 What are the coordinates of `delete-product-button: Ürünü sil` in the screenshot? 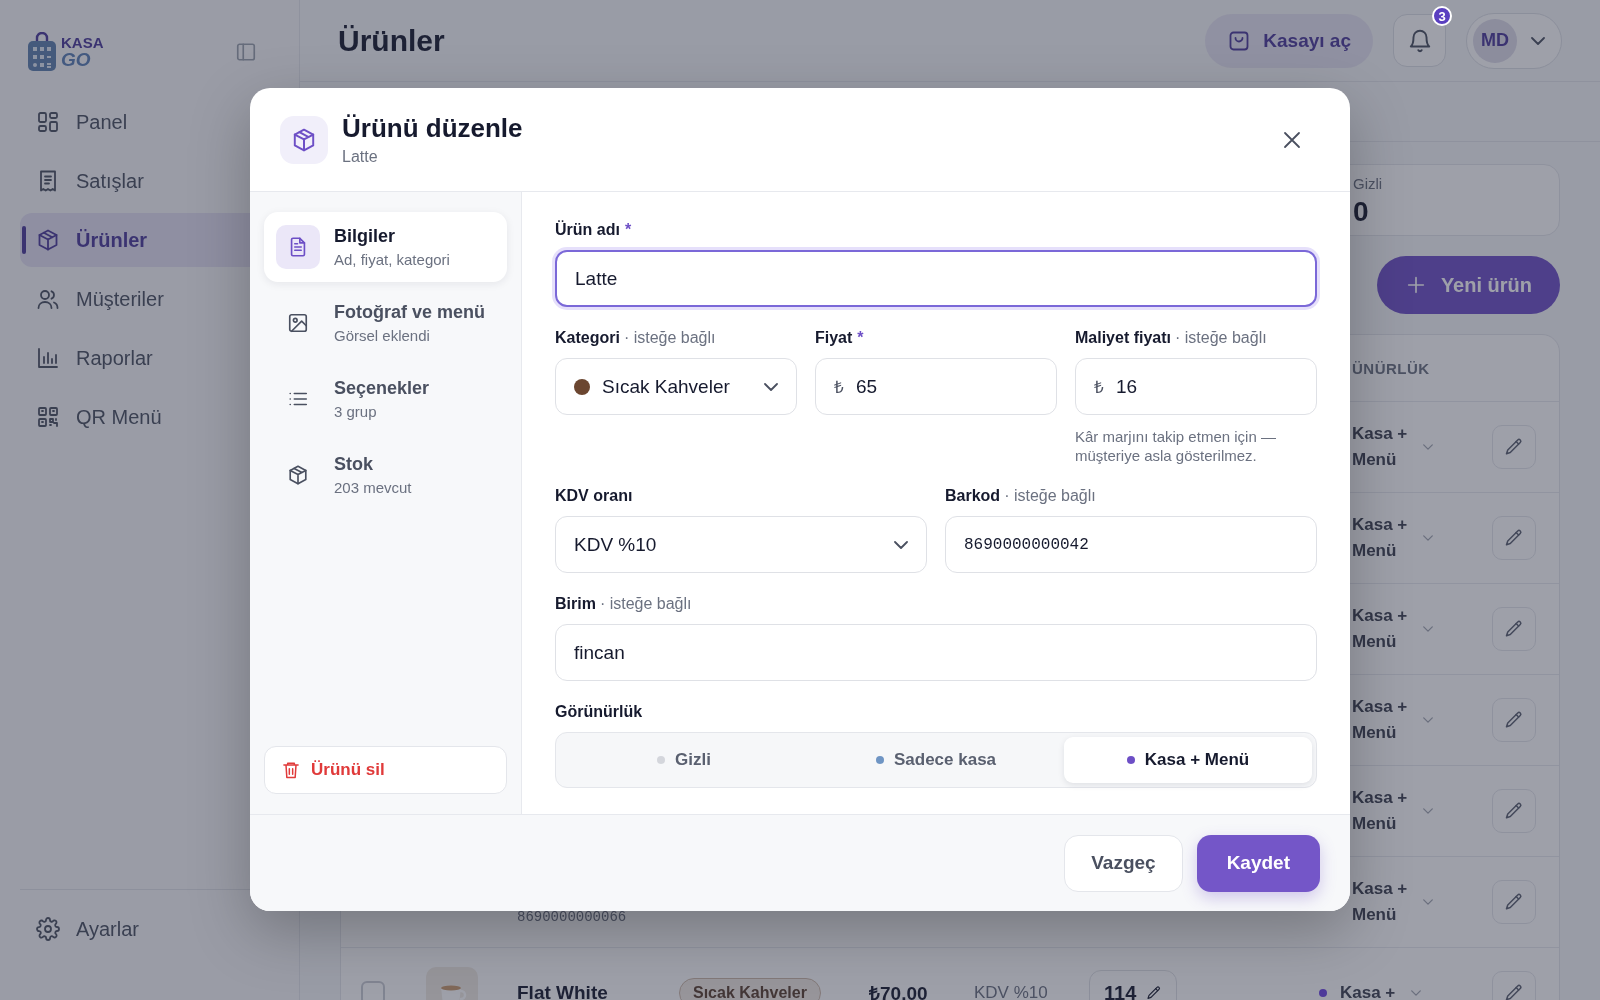 It's located at (385, 770).